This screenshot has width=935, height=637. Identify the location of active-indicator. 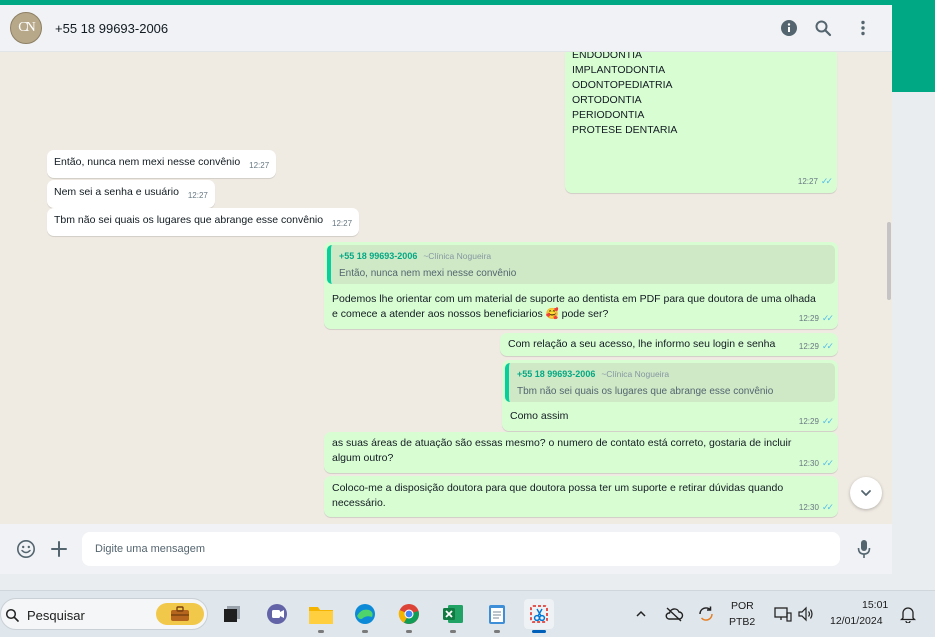
(539, 631).